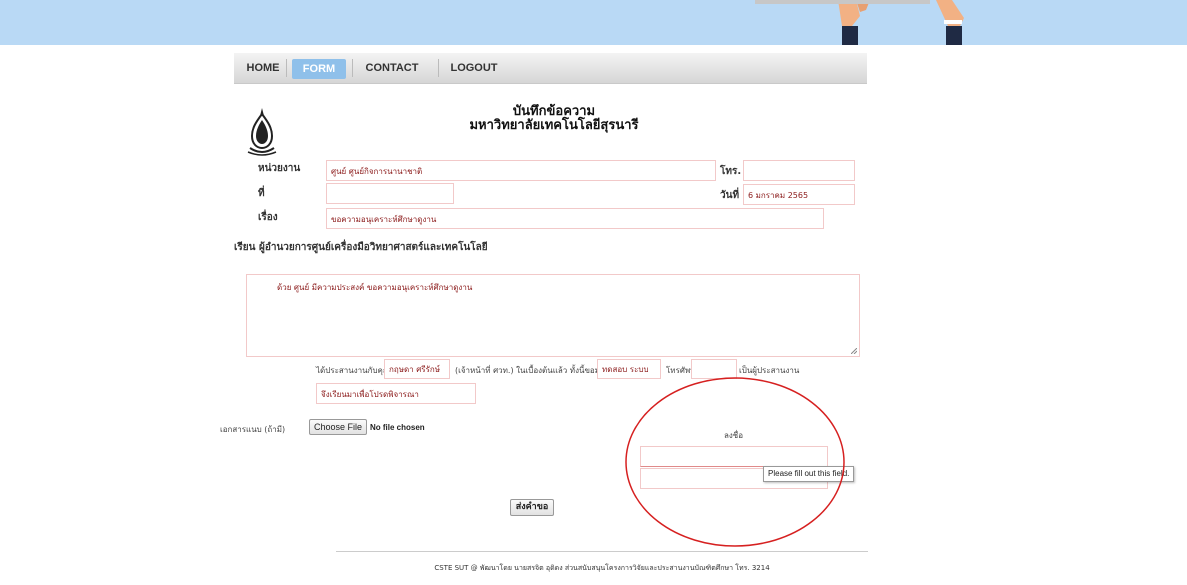  Describe the element at coordinates (799, 194) in the screenshot. I see `date-field: 6 มกราคม 2565` at that location.